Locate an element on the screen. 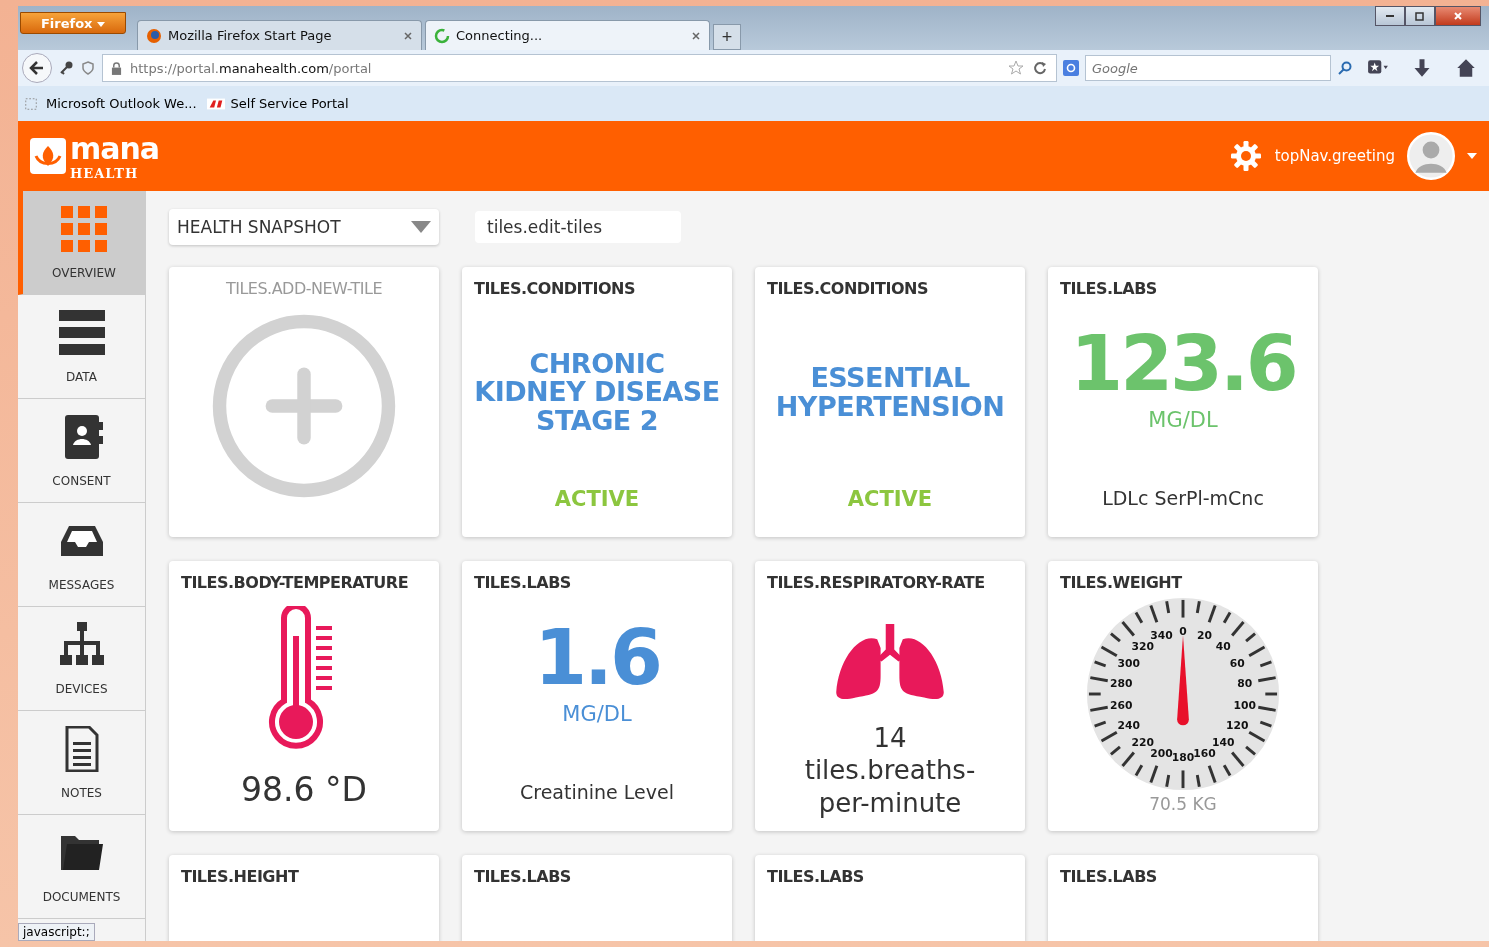  avatar-icon is located at coordinates (1431, 156).